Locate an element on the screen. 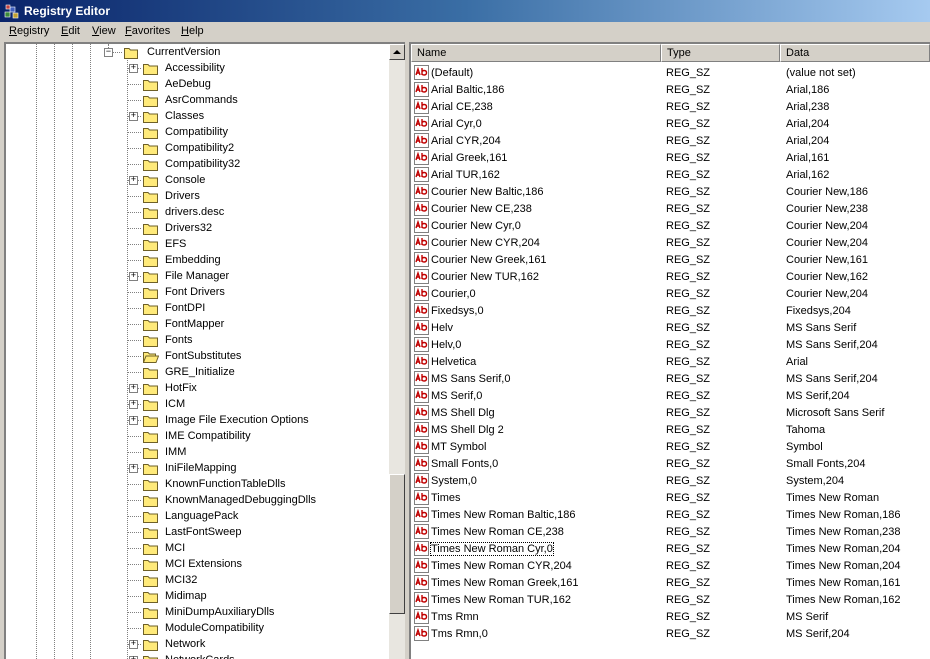 The image size is (930, 659). value-row: Arial CE,238 REG_SZ Arial,238 is located at coordinates (670, 107).